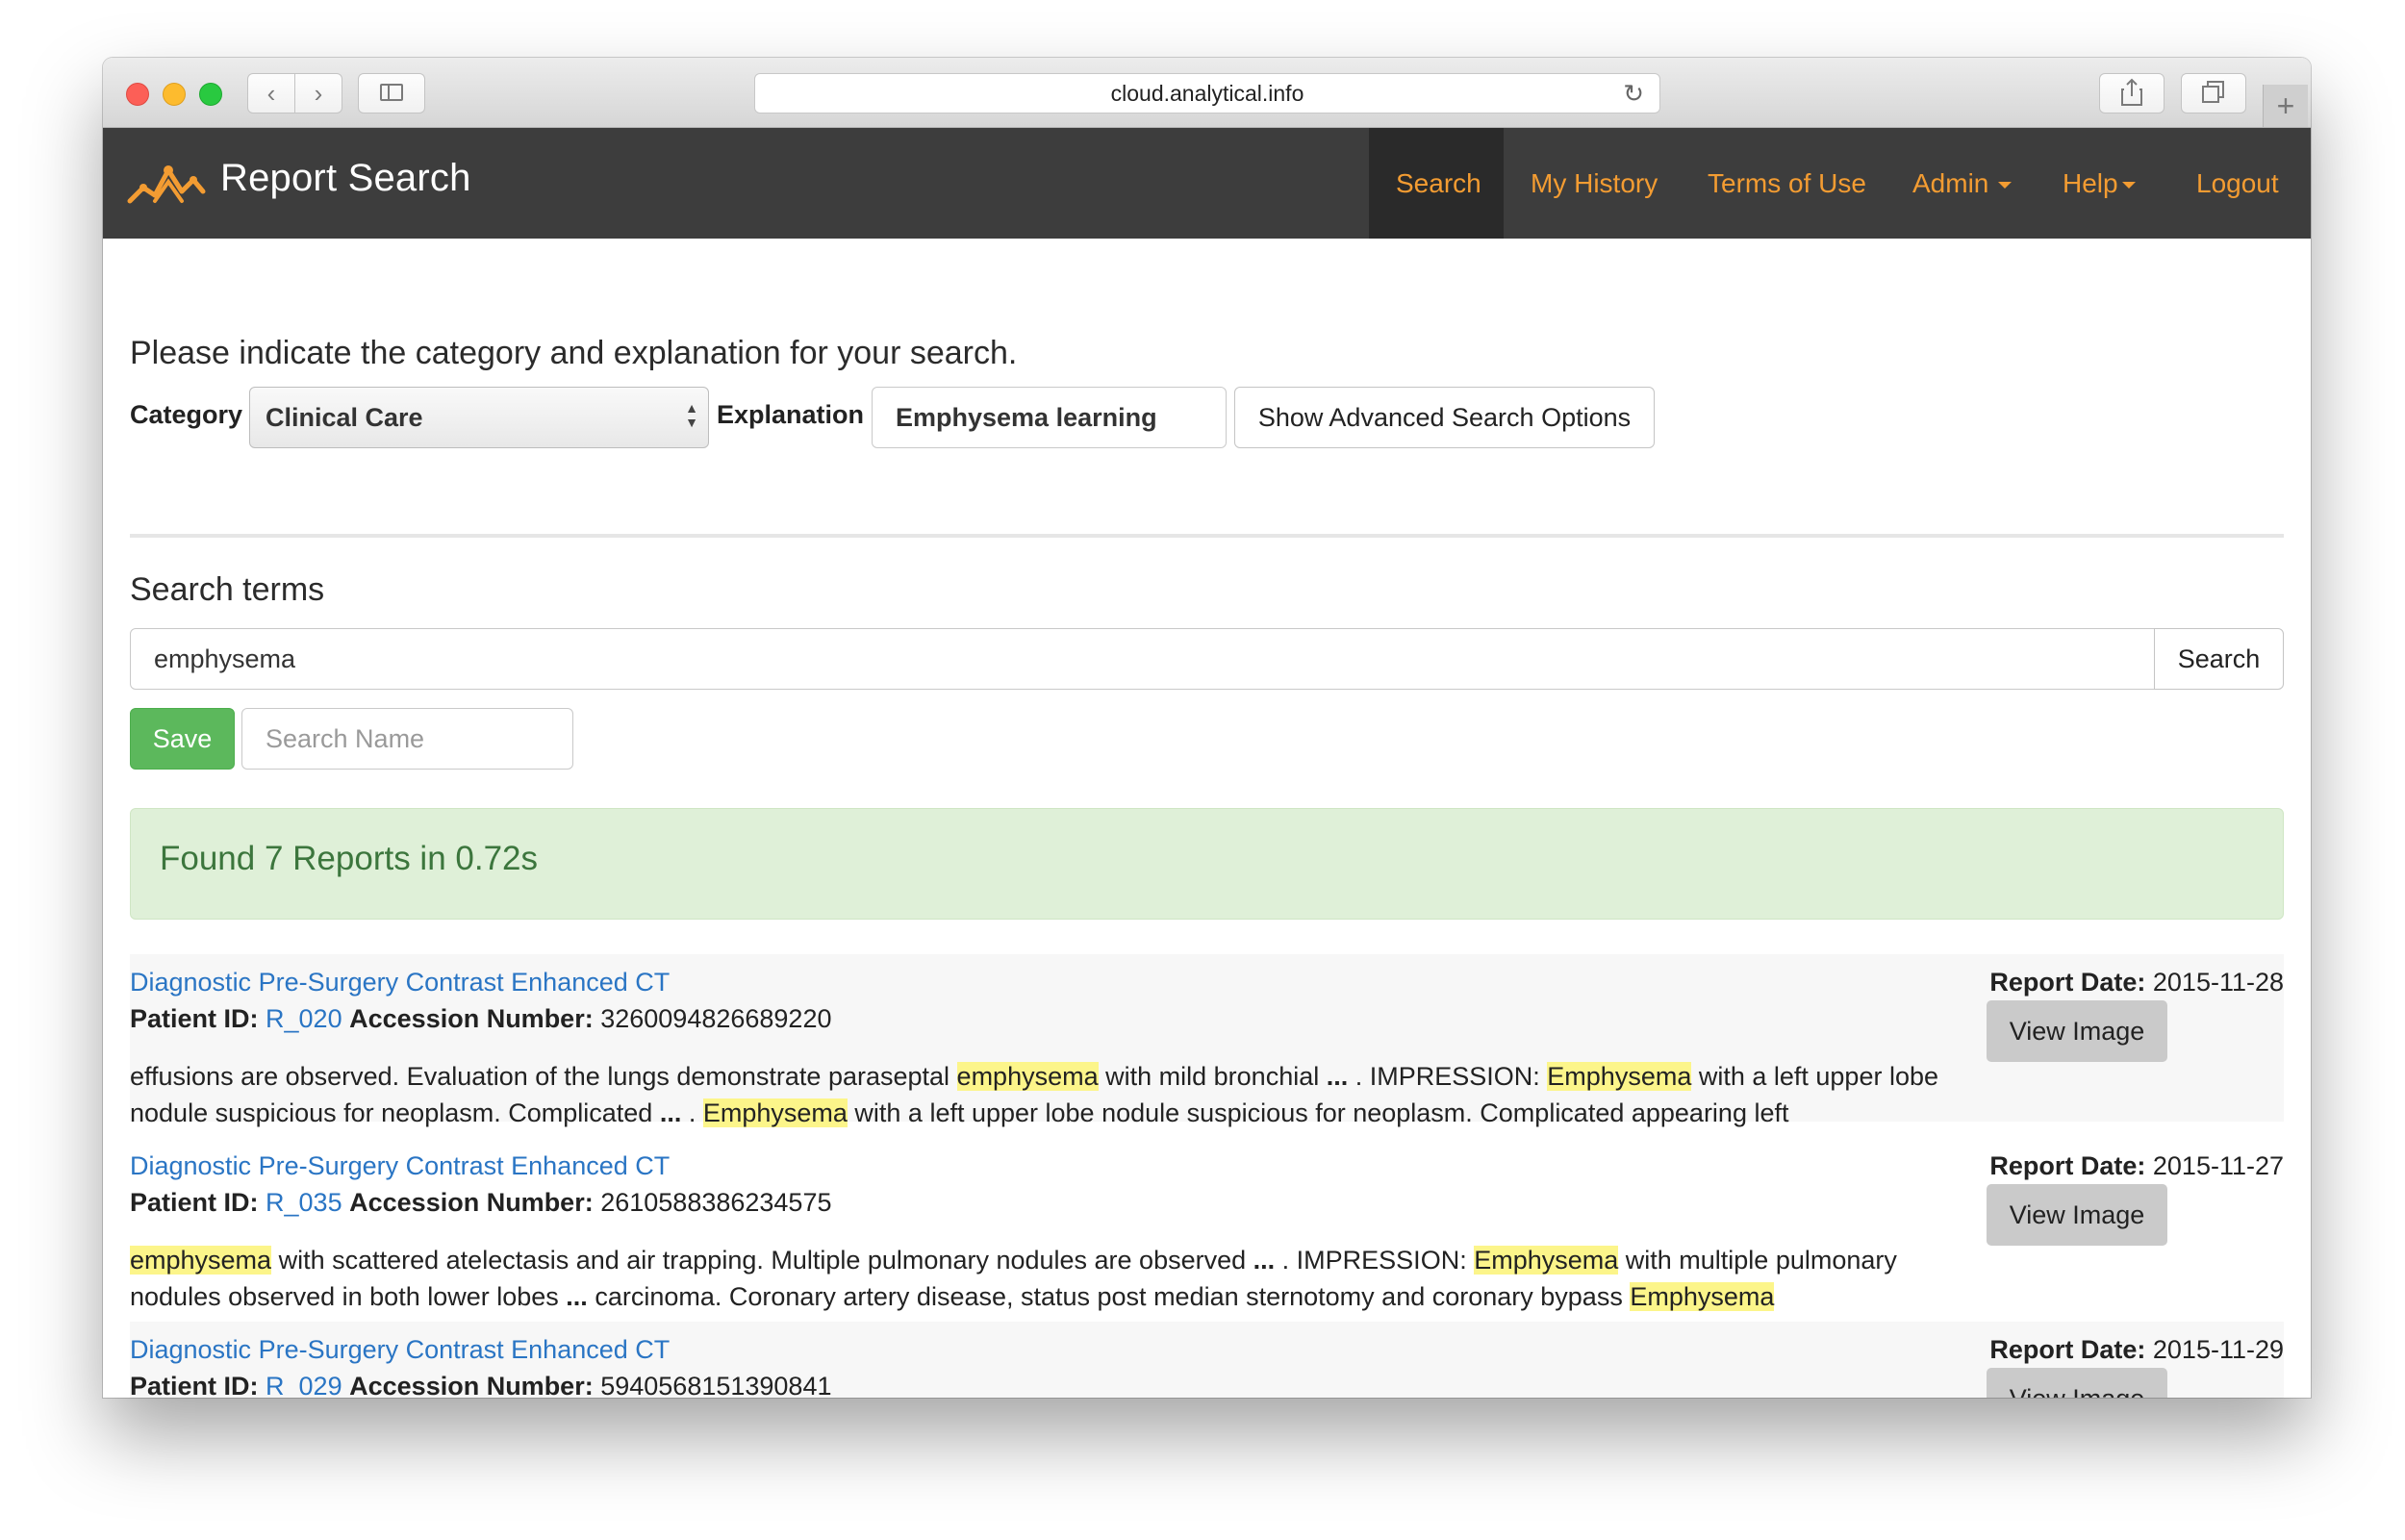 The height and width of the screenshot is (1540, 2405). I want to click on brand-logo-icon, so click(166, 184).